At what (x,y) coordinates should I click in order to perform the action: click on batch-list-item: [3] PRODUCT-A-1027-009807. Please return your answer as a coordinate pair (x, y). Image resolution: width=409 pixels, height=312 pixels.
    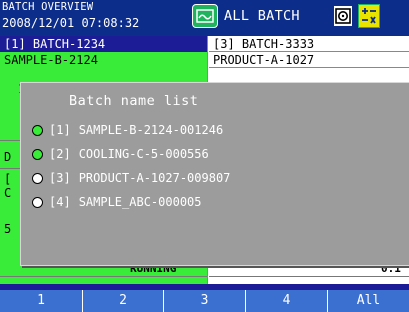
    Looking at the image, I should click on (131, 178).